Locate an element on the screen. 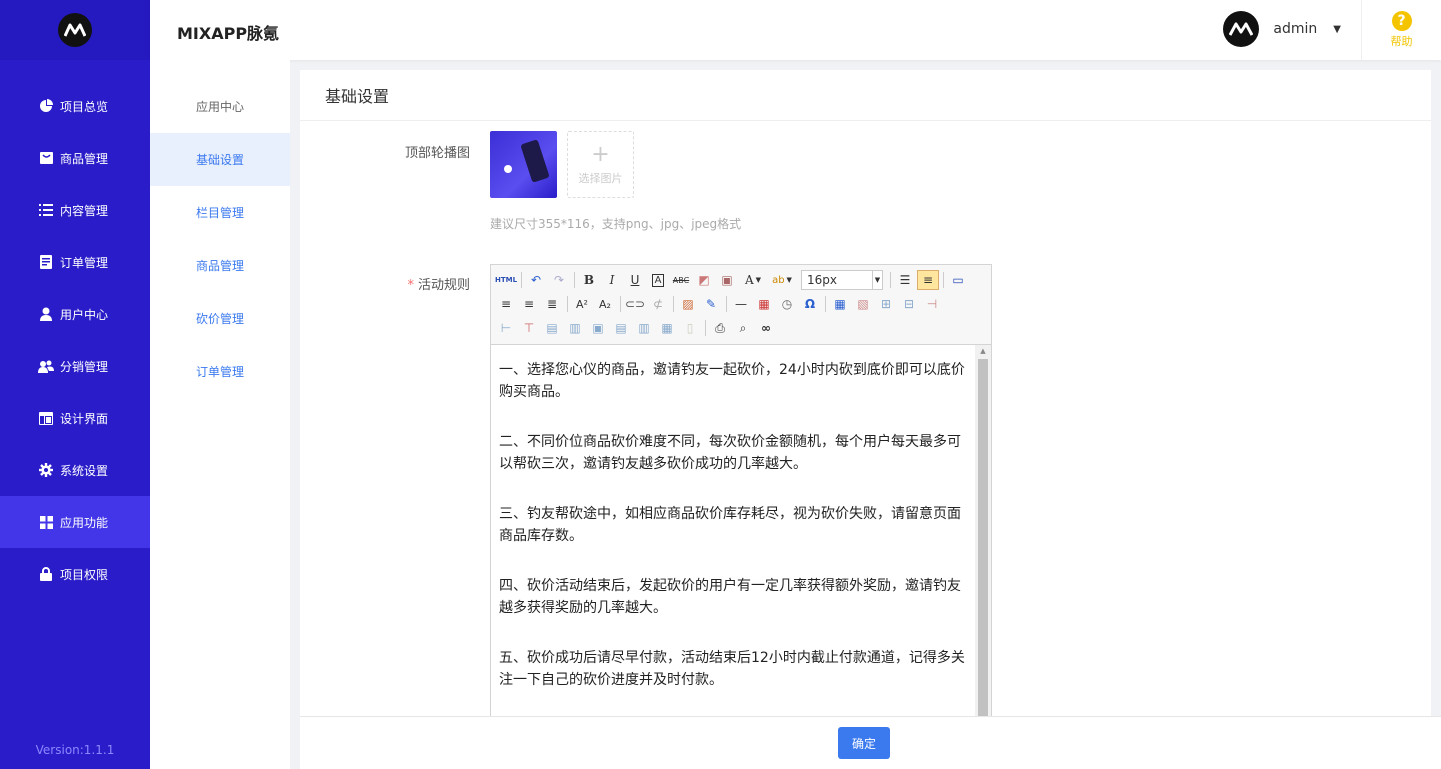 This screenshot has width=1441, height=769. superscript-icon: A² is located at coordinates (582, 304).